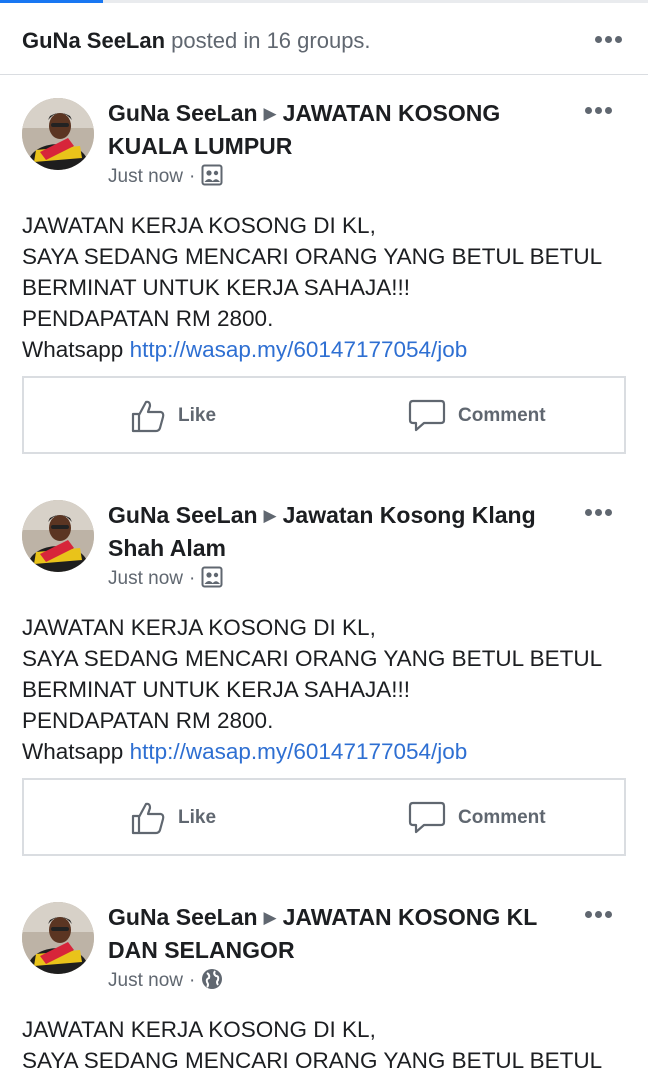  Describe the element at coordinates (93, 40) in the screenshot. I see `header-author-name: GuNa SeeLan` at that location.